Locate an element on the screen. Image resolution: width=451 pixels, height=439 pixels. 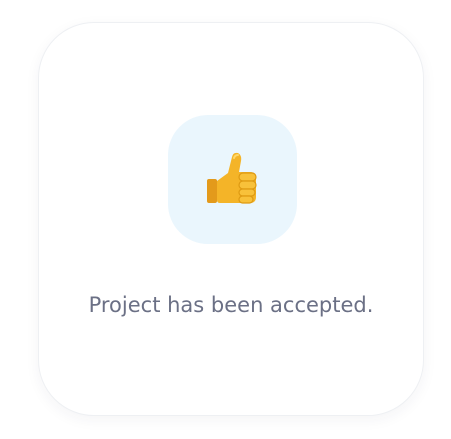
thumbs-up-icon is located at coordinates (232, 178).